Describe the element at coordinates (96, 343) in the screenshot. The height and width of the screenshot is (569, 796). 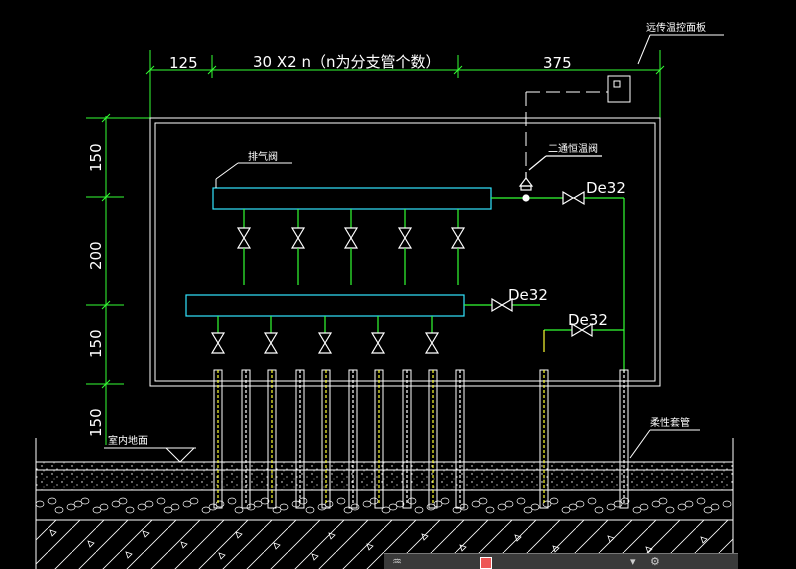
I see `dim-left-3: 150` at that location.